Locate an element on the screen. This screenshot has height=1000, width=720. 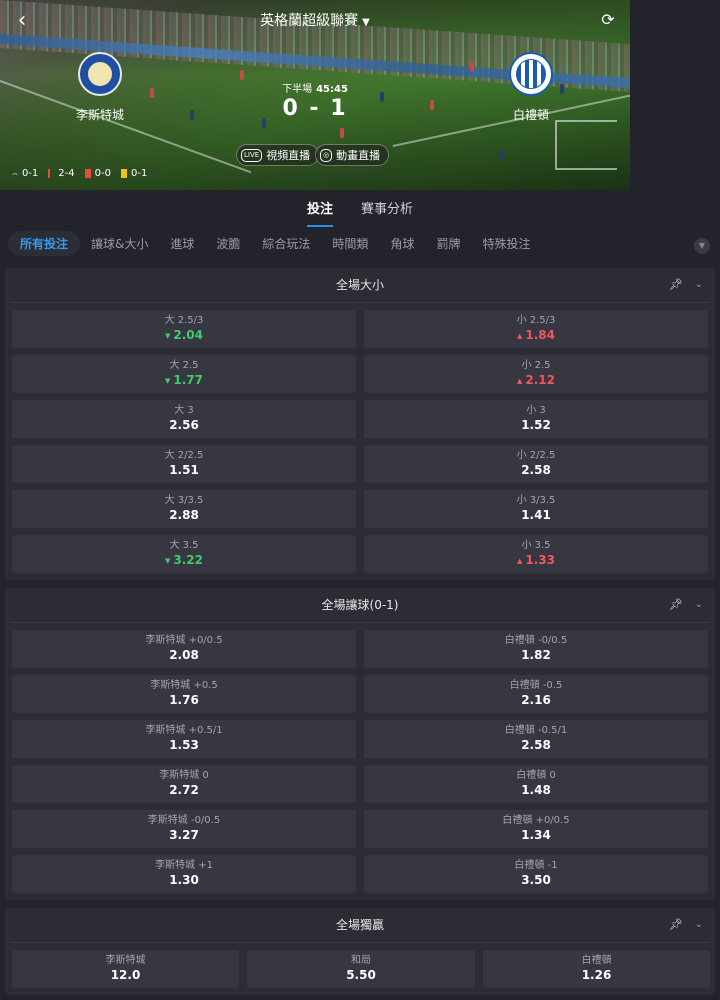
odds-number: 1.34 is located at coordinates (536, 835).